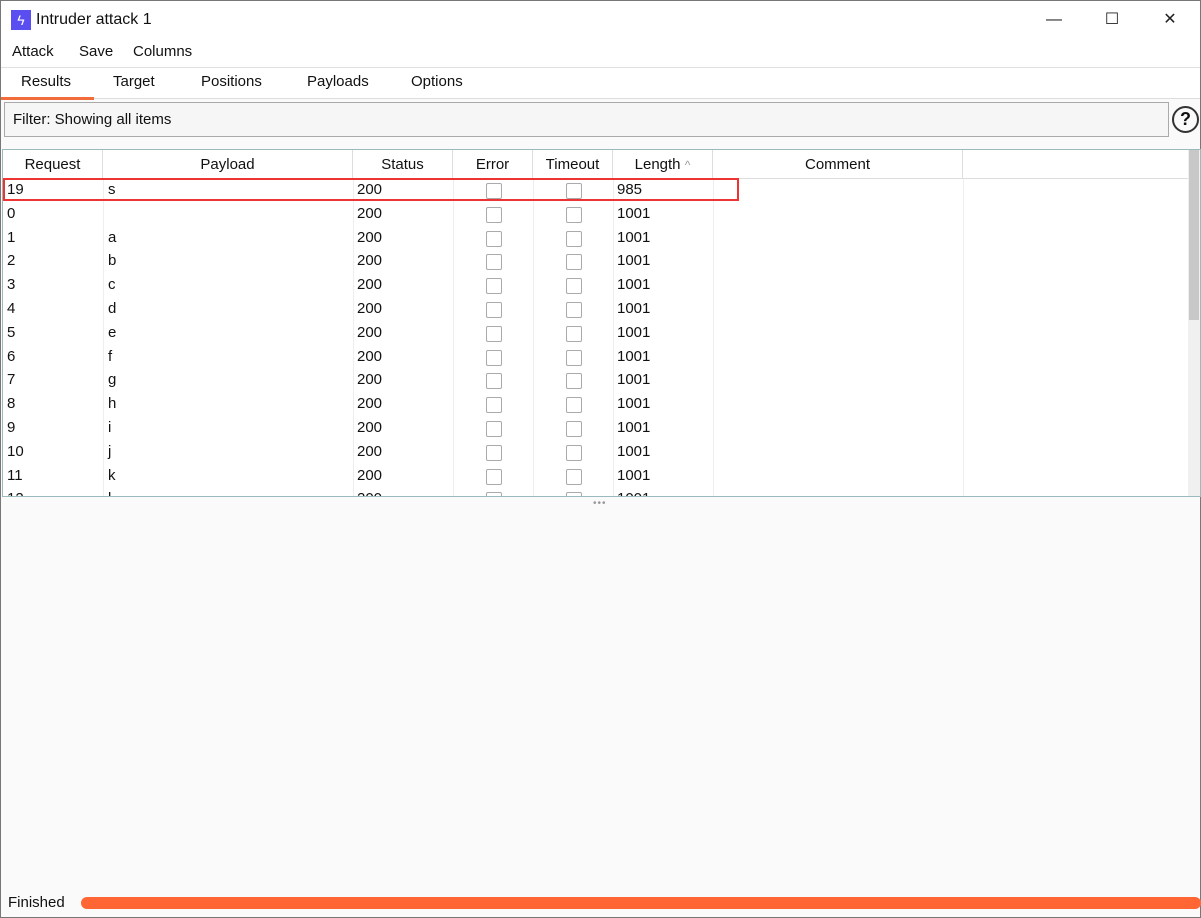 Image resolution: width=1201 pixels, height=918 pixels. Describe the element at coordinates (573, 164) in the screenshot. I see `column-header-timeout: Timeout` at that location.